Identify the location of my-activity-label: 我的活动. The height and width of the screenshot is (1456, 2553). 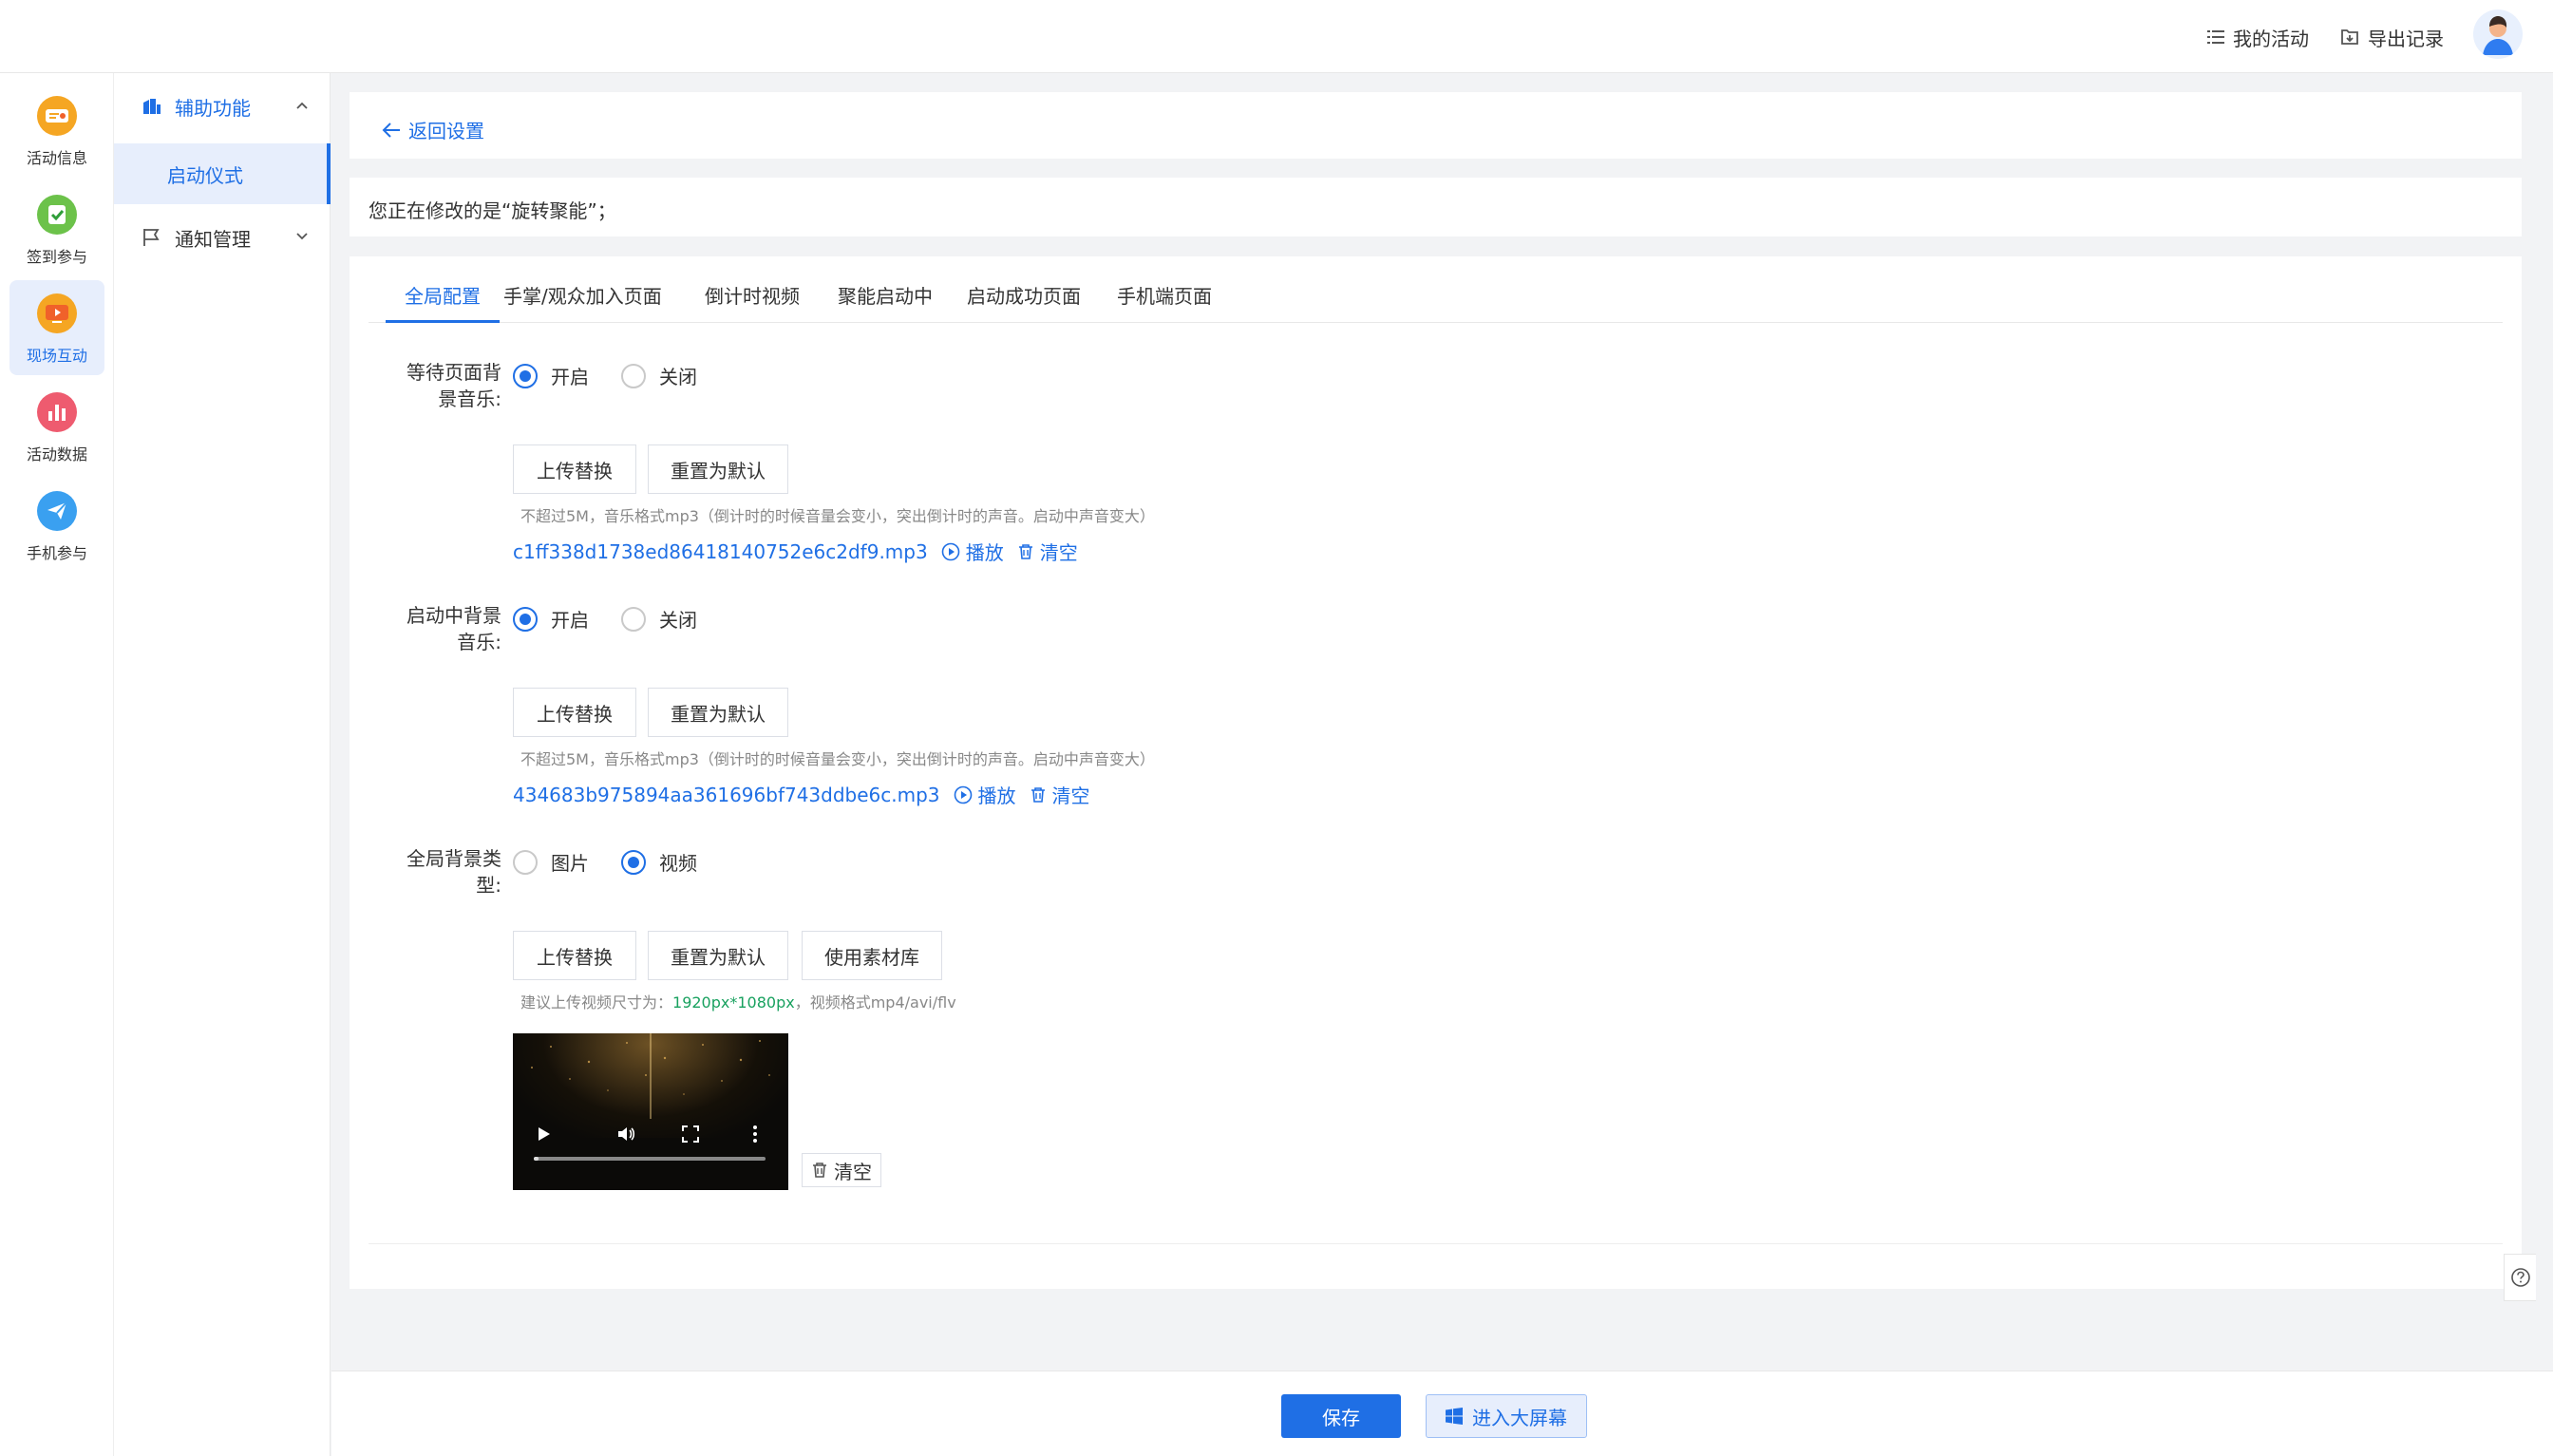
(2271, 38).